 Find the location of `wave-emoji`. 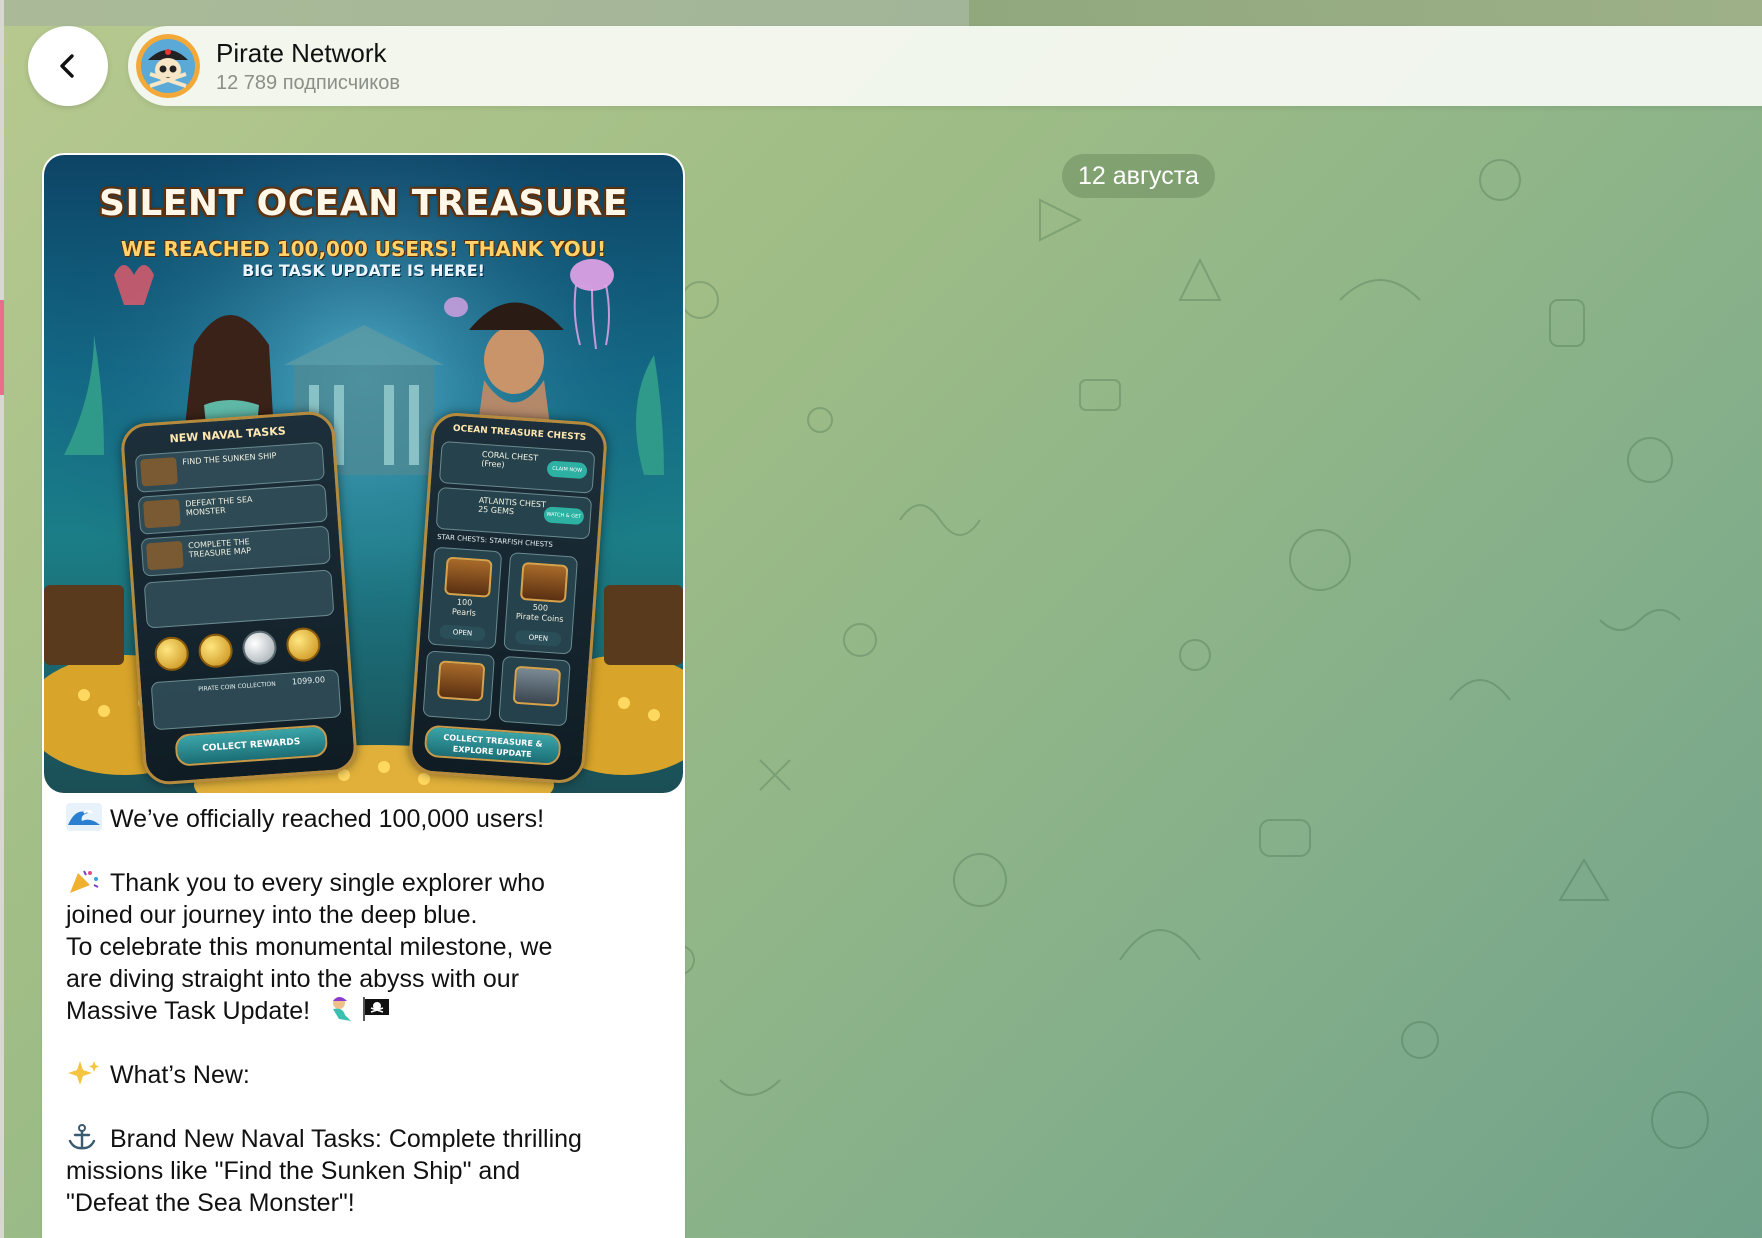

wave-emoji is located at coordinates (84, 817).